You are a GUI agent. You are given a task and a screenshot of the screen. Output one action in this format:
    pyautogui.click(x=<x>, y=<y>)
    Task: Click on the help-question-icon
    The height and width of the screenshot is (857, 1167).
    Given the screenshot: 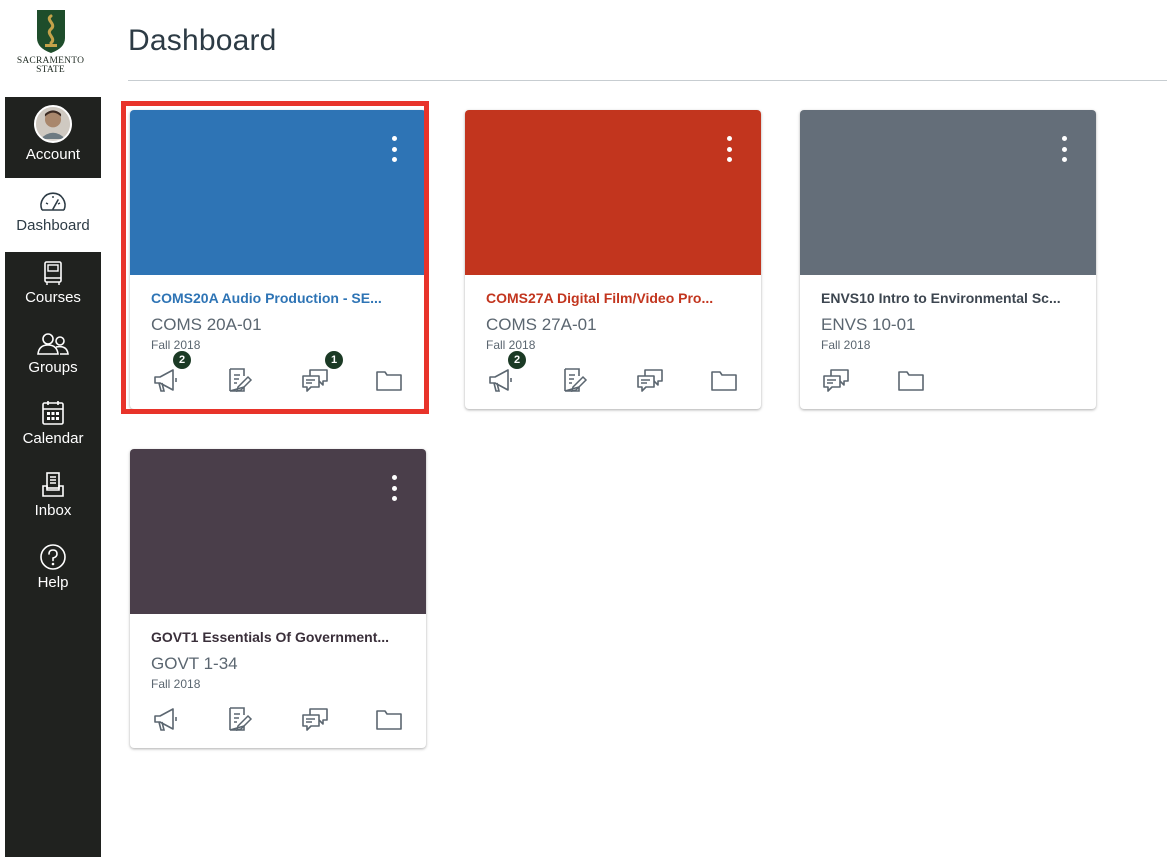 What is the action you would take?
    pyautogui.click(x=53, y=557)
    